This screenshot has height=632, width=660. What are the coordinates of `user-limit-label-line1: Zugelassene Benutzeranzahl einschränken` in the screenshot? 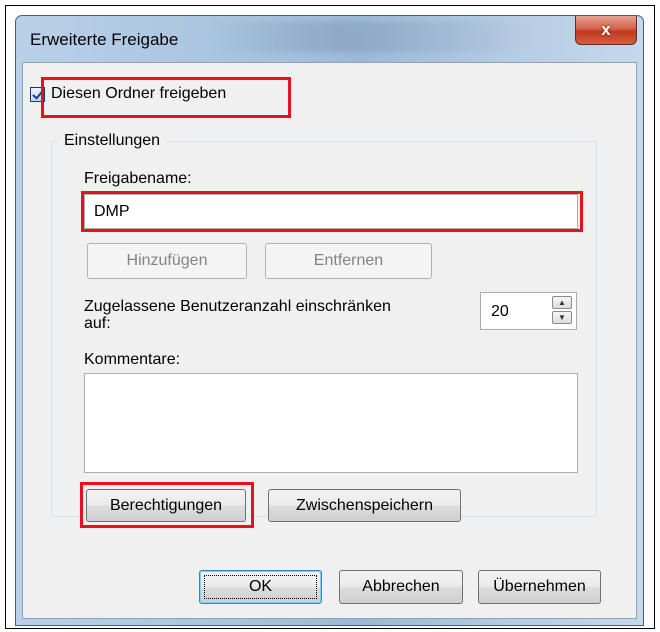 It's located at (237, 306).